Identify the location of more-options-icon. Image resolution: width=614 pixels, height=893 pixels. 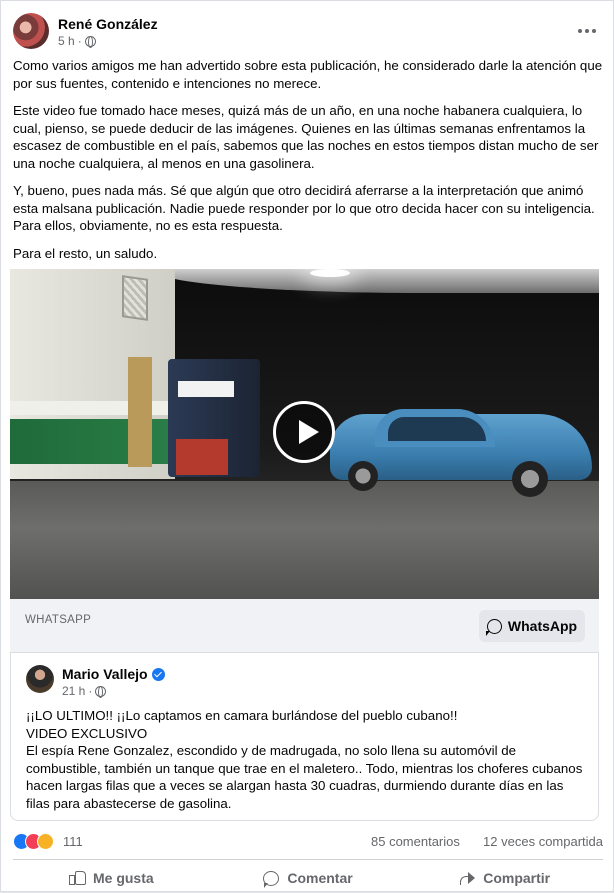
(587, 31).